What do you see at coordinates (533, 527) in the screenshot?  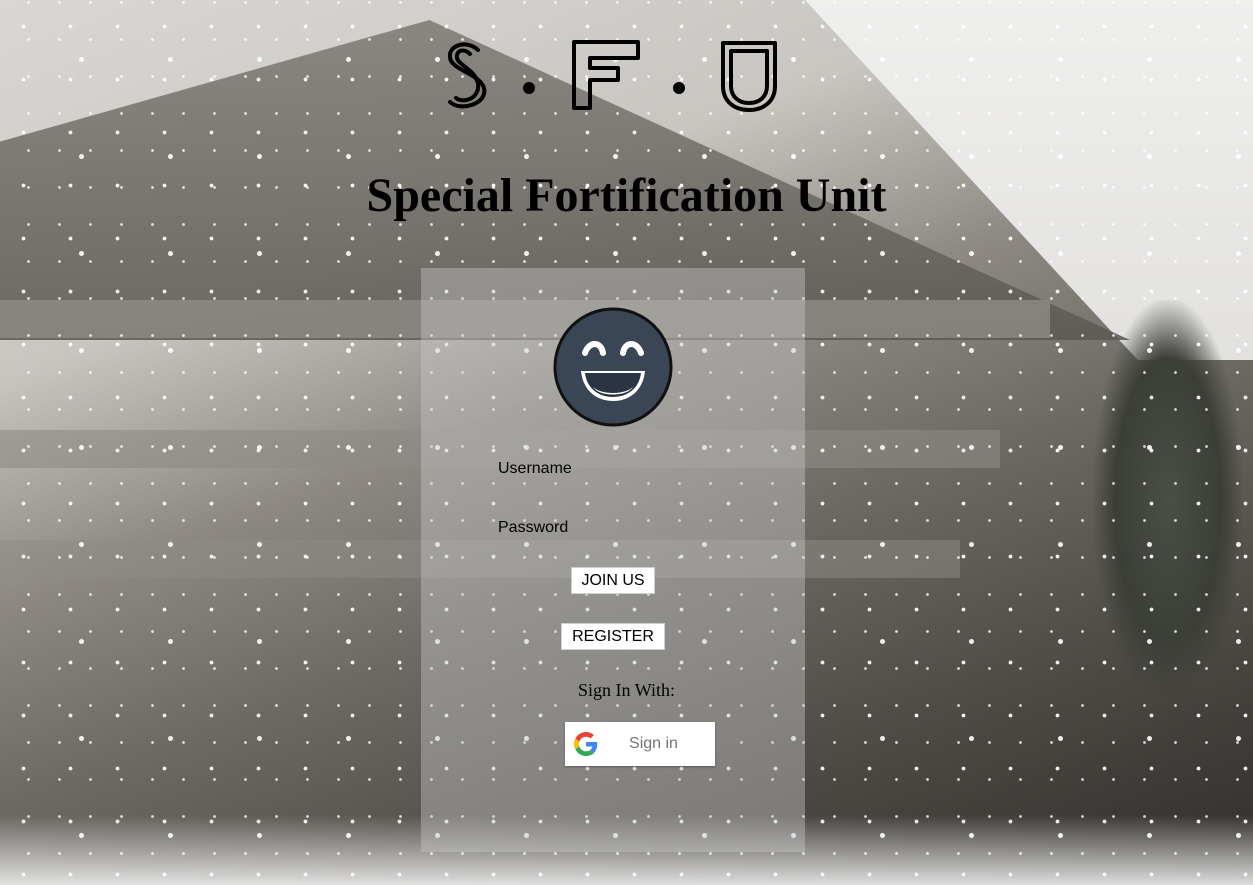 I see `password-label: Password` at bounding box center [533, 527].